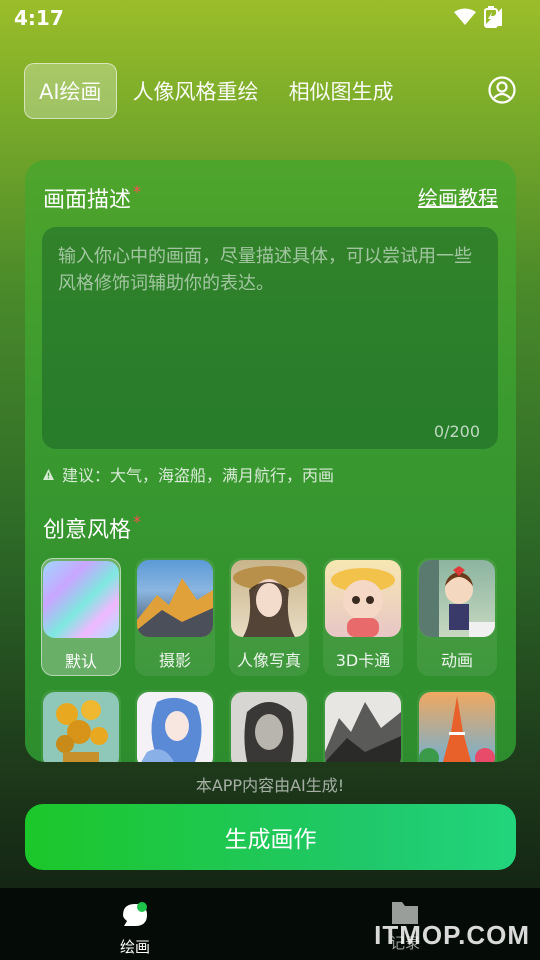 The image size is (540, 960). I want to click on style-thumb-sketch, so click(269, 727).